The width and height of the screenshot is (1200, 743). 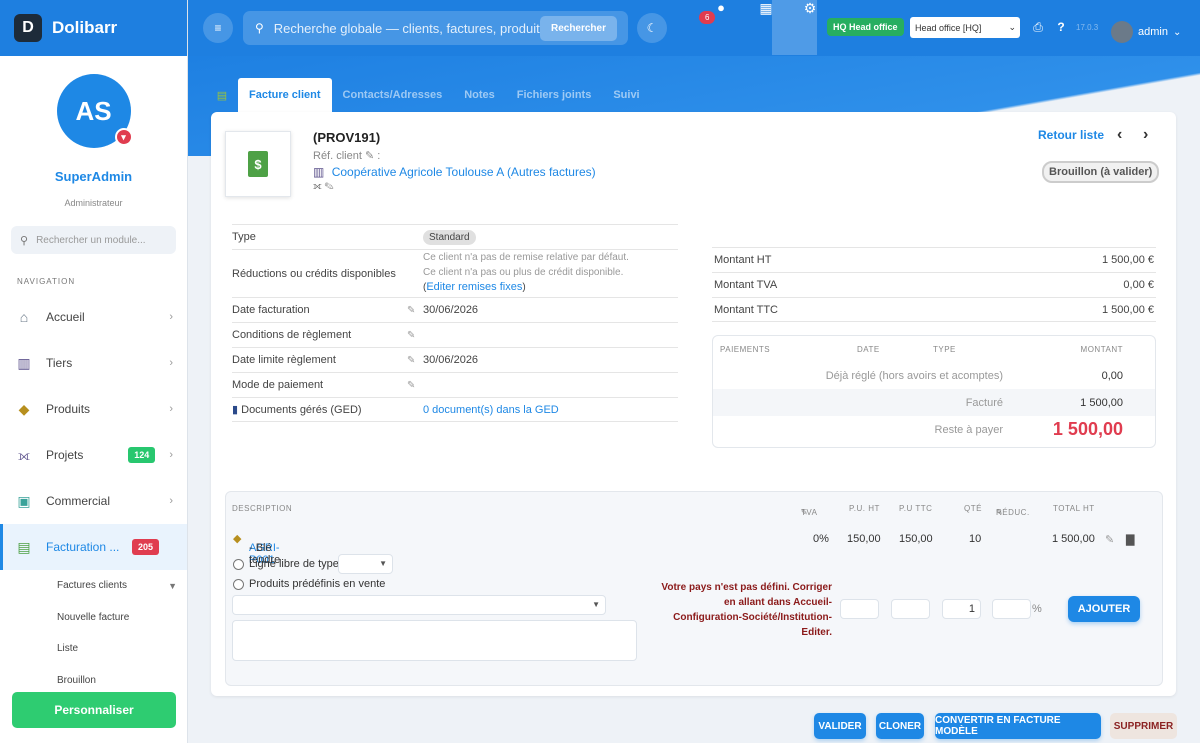 I want to click on global-search-input, so click(x=406, y=28).